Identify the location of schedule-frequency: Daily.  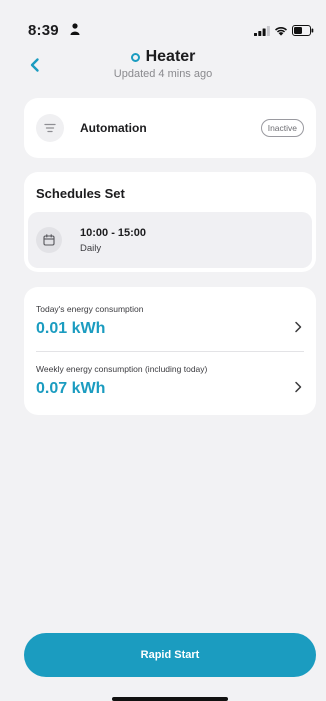
(91, 248).